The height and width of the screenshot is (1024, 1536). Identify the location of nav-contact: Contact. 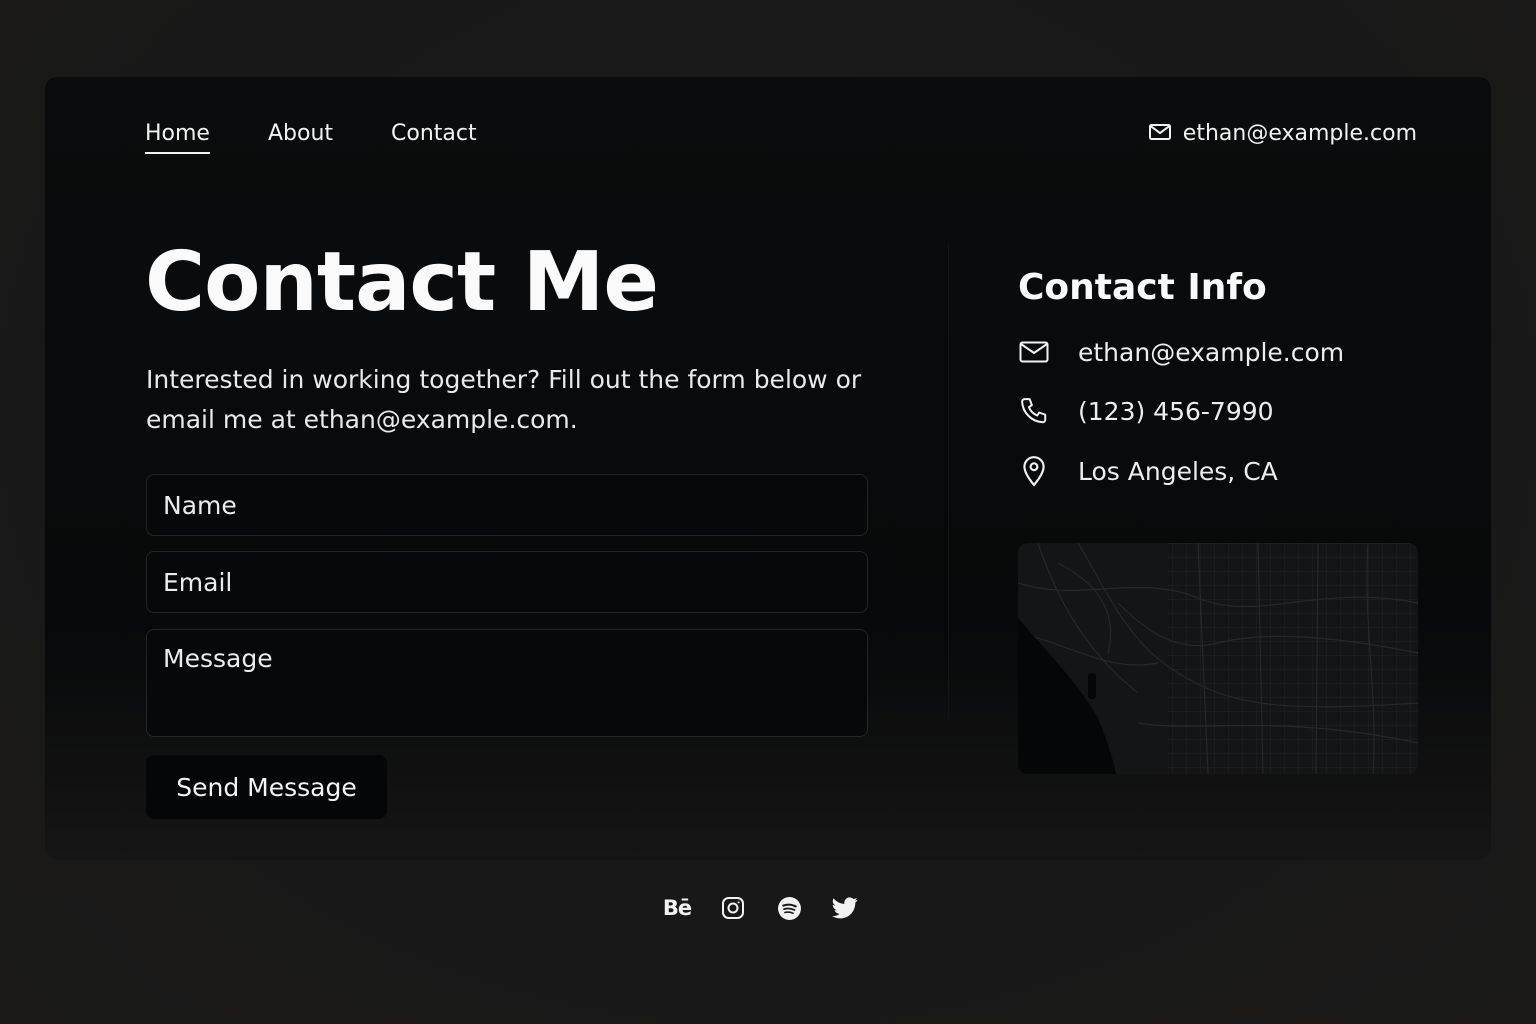
(434, 137).